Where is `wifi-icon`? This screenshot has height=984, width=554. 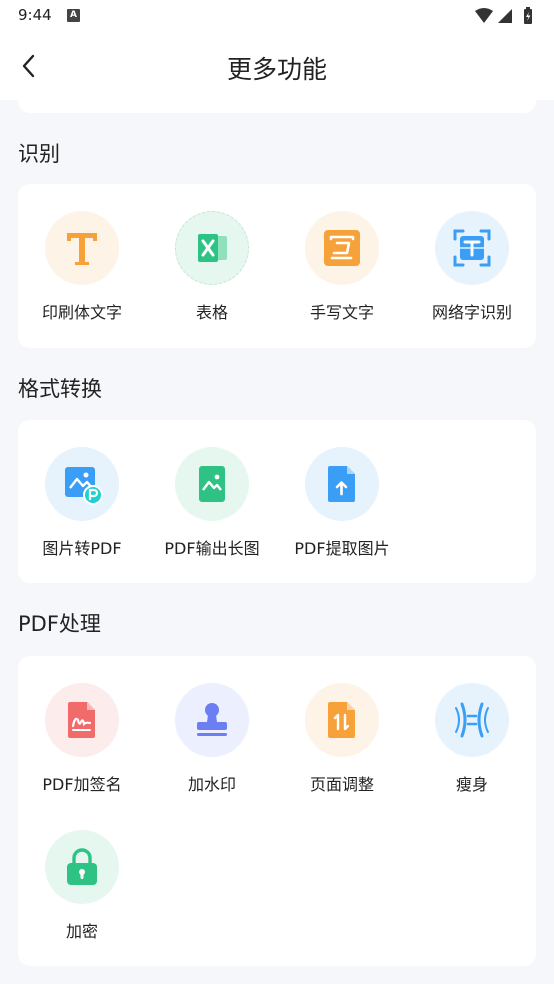
wifi-icon is located at coordinates (484, 15).